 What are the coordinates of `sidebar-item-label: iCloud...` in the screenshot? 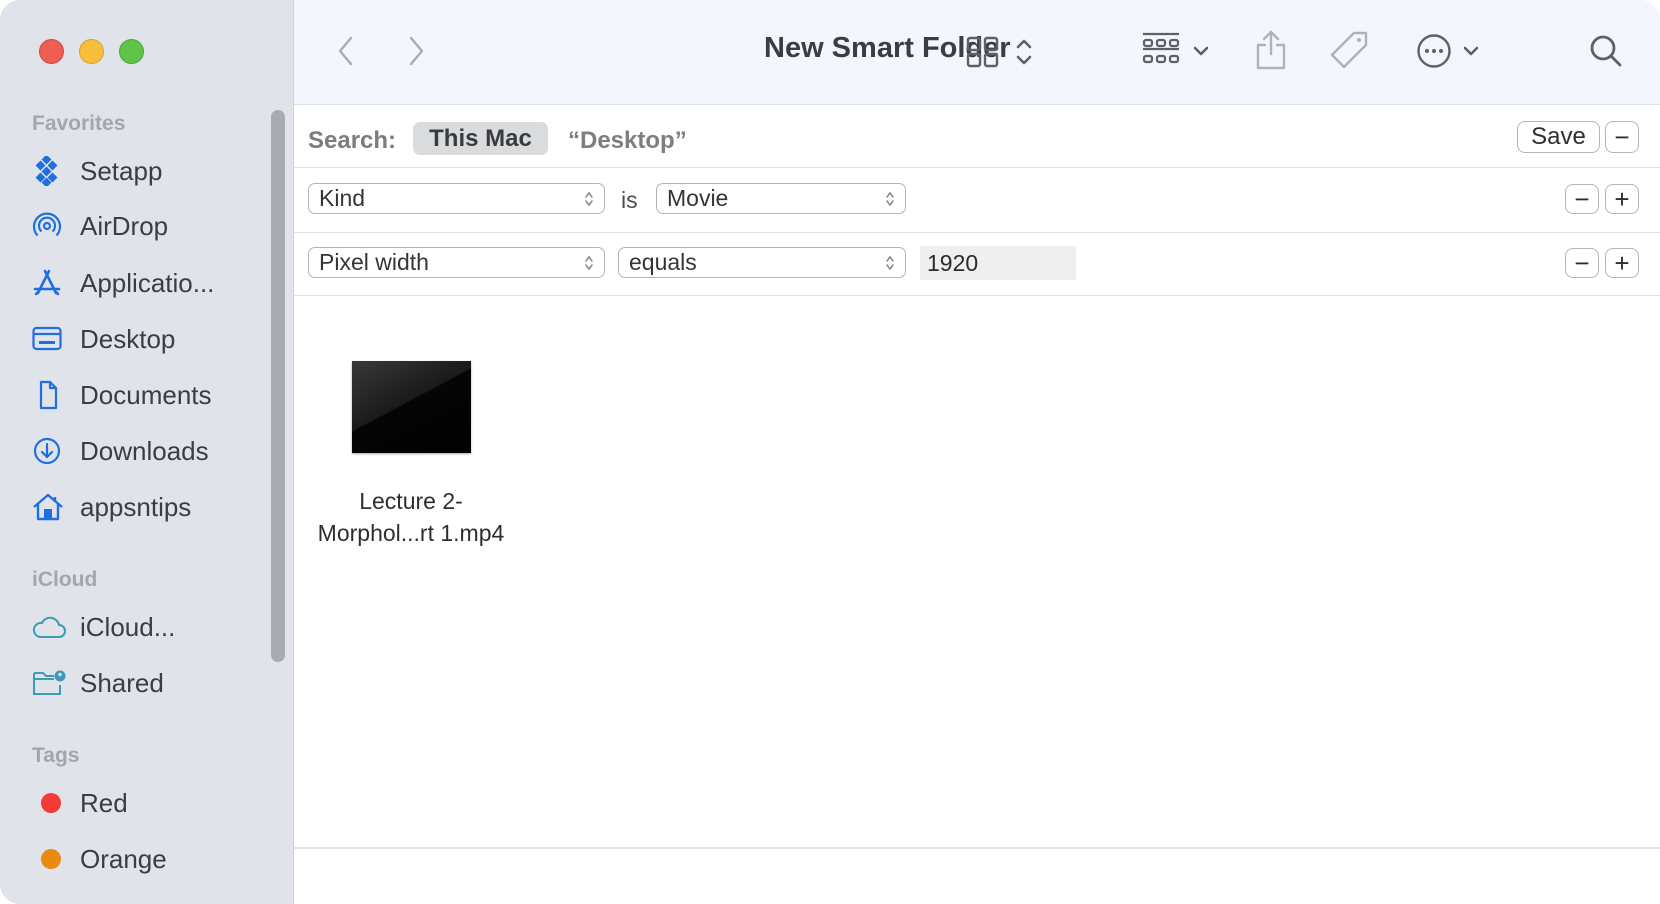 It's located at (128, 626).